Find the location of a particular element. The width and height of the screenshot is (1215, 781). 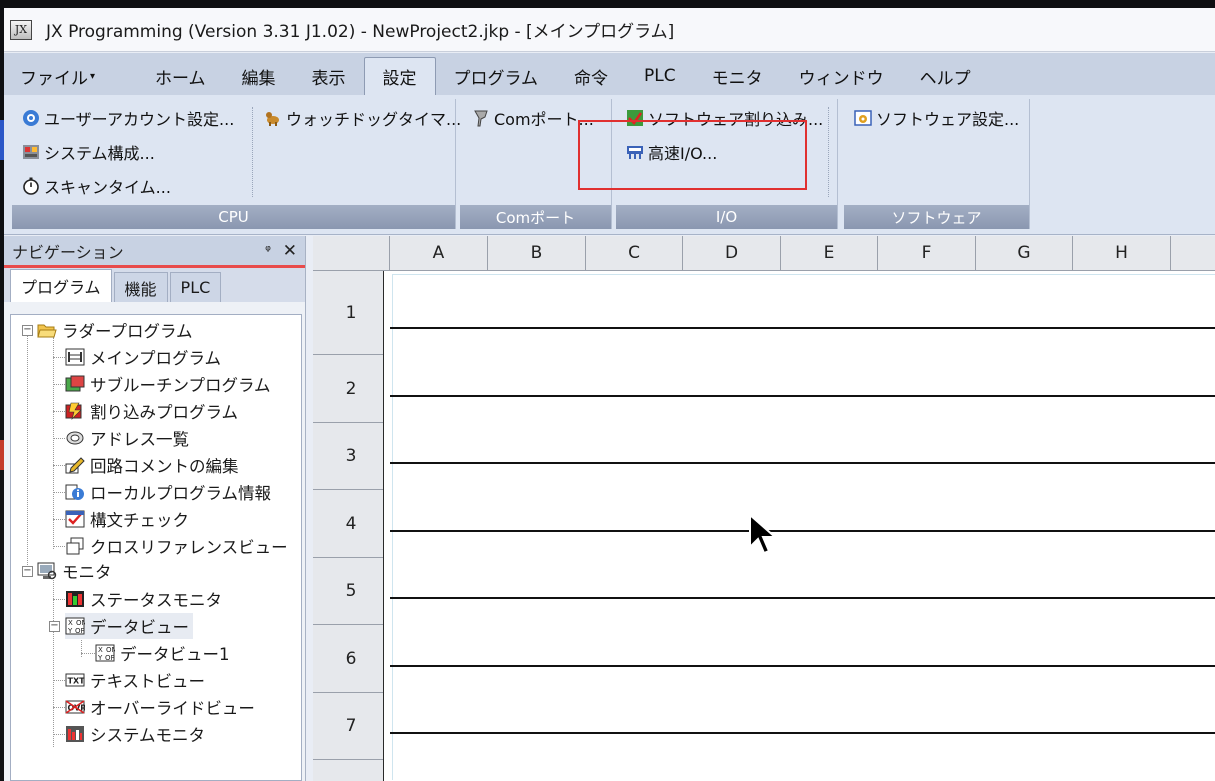

group-label-software: ソフトウェア is located at coordinates (936, 217).